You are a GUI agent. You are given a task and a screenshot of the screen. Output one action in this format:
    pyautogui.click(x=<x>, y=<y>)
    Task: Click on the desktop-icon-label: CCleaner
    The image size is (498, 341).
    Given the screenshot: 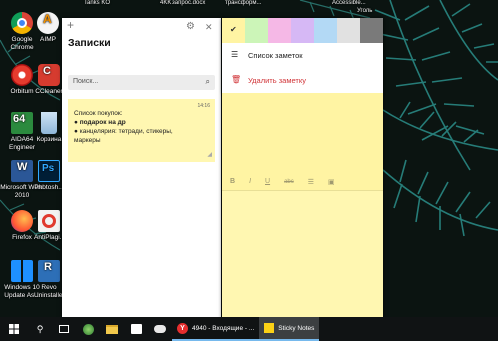 What is the action you would take?
    pyautogui.click(x=49, y=91)
    